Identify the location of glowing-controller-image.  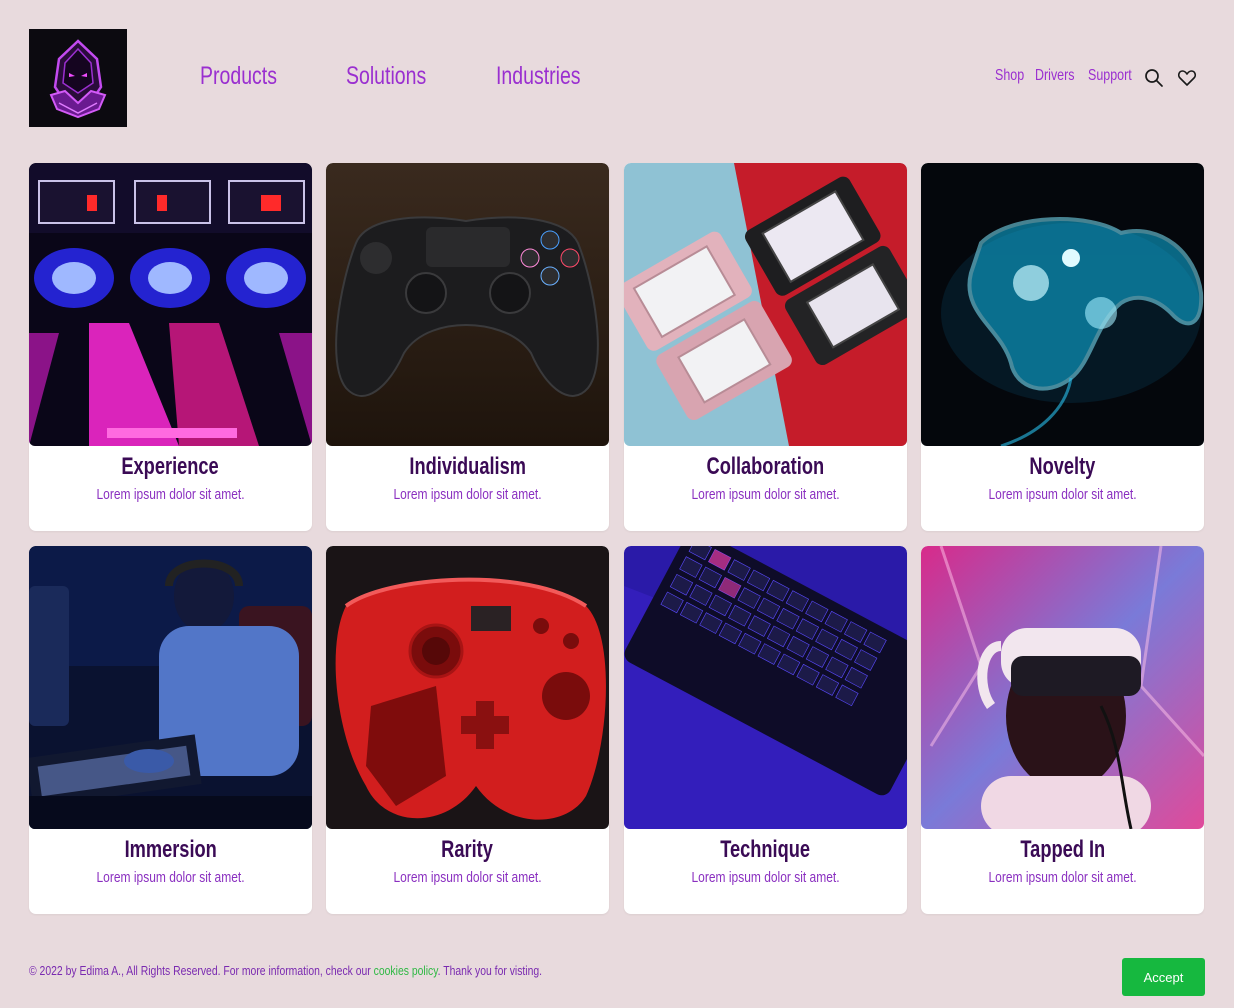
(1062, 304).